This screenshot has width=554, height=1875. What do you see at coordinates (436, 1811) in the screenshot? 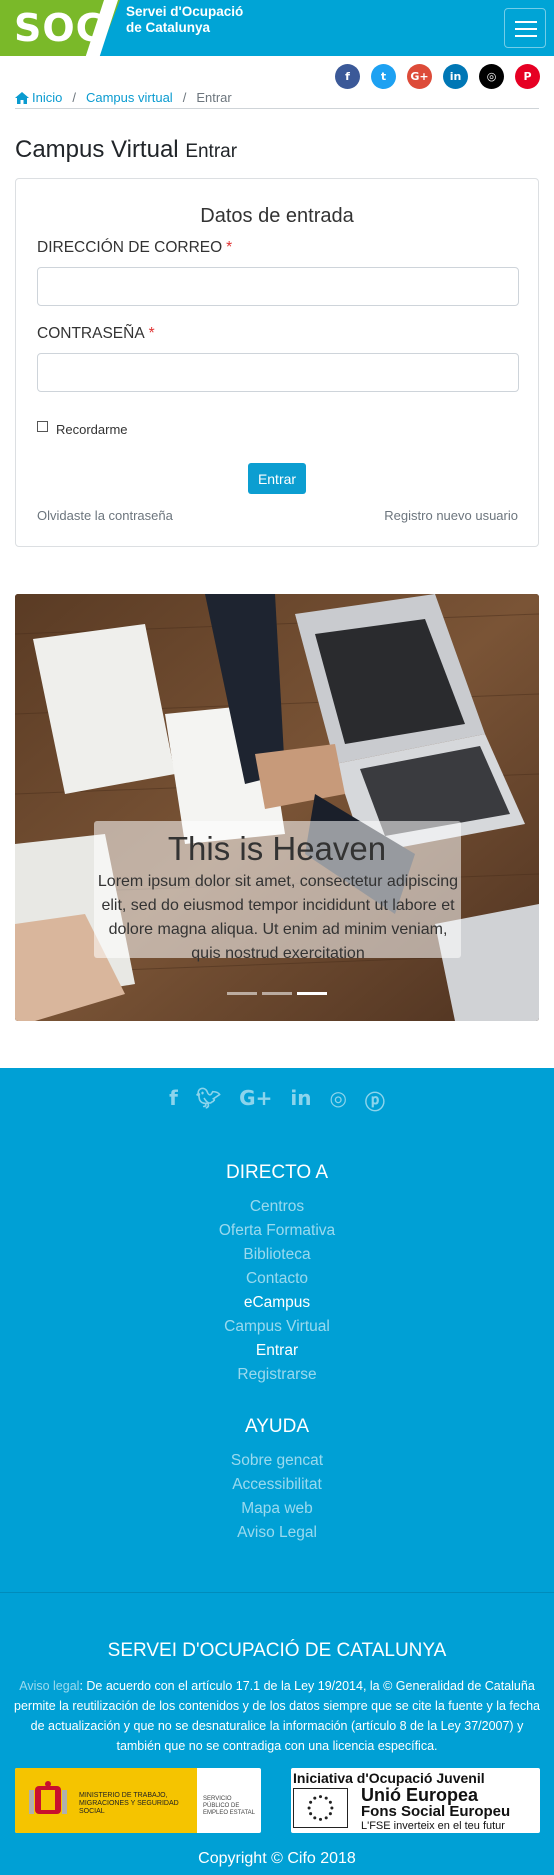
I see `eu-fund-text: Fons Social Europeu` at bounding box center [436, 1811].